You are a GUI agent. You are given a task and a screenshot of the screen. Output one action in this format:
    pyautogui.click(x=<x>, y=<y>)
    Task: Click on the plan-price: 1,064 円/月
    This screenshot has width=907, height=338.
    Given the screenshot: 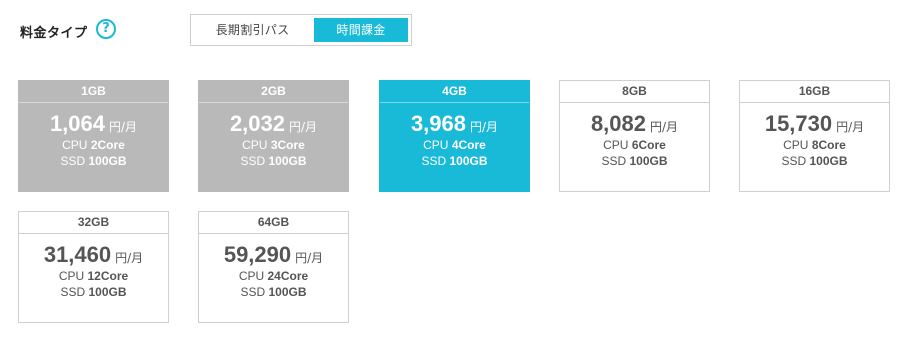 What is the action you would take?
    pyautogui.click(x=93, y=124)
    